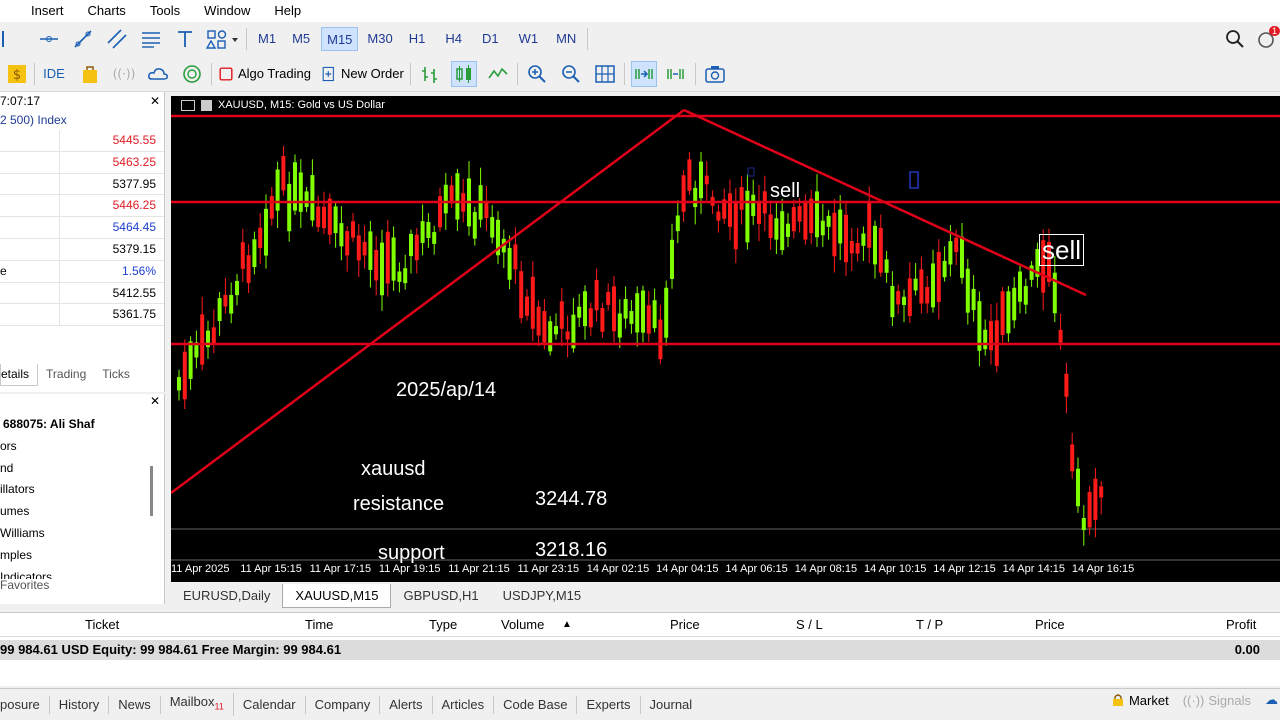  Describe the element at coordinates (82, 206) in the screenshot. I see `market-watch-row: 5446.25` at that location.